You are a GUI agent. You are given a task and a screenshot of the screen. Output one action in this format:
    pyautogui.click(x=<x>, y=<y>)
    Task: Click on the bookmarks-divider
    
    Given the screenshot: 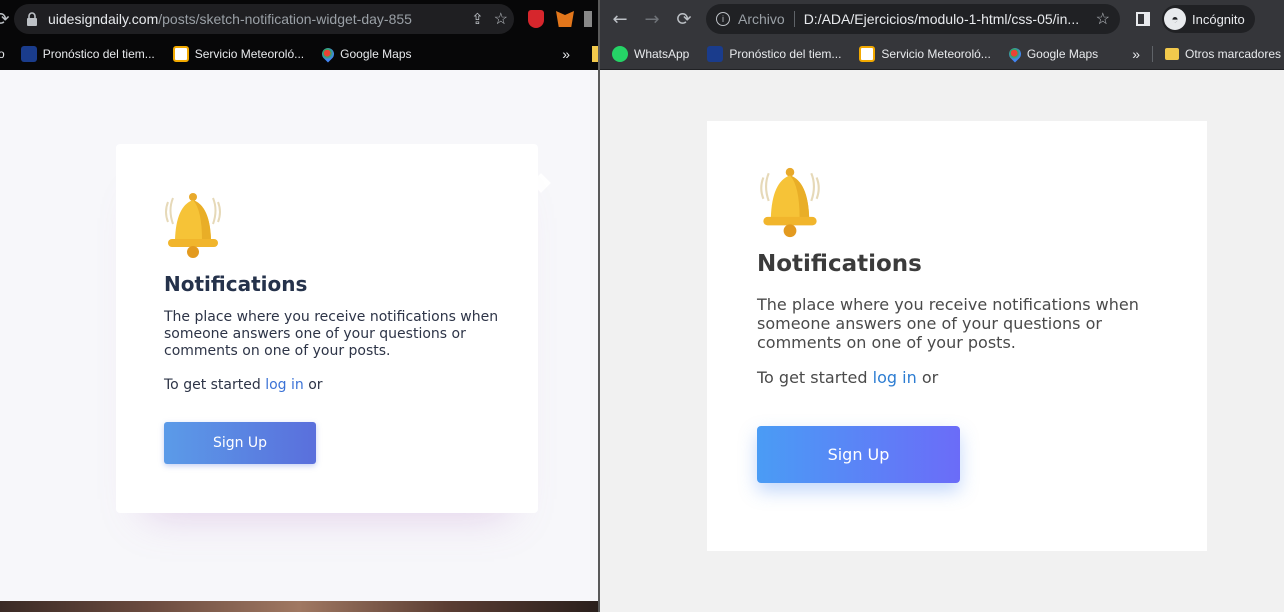 What is the action you would take?
    pyautogui.click(x=1152, y=53)
    